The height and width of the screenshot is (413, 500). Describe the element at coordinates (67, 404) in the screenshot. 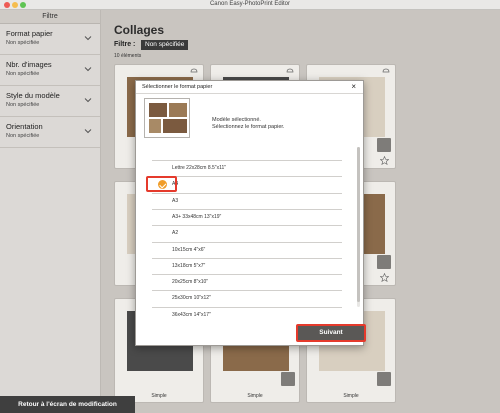

I see `back-to-edit-button: Retour à l'écran de modification` at that location.